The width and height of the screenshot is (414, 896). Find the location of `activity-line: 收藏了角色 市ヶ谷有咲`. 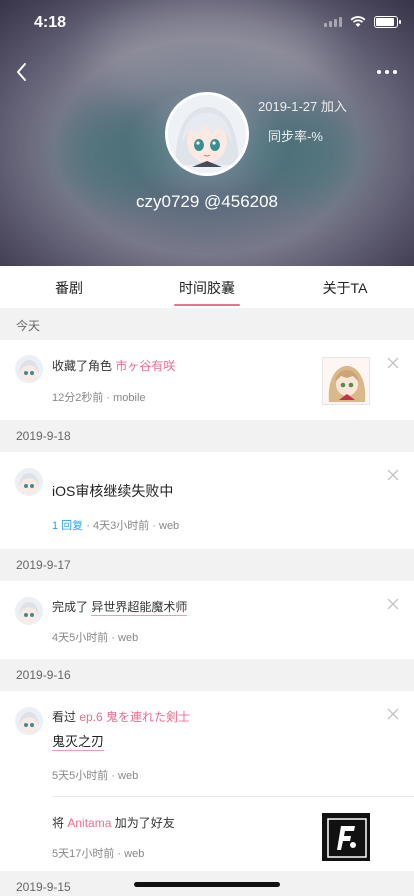

activity-line: 收藏了角色 市ヶ谷有咲 is located at coordinates (113, 365).